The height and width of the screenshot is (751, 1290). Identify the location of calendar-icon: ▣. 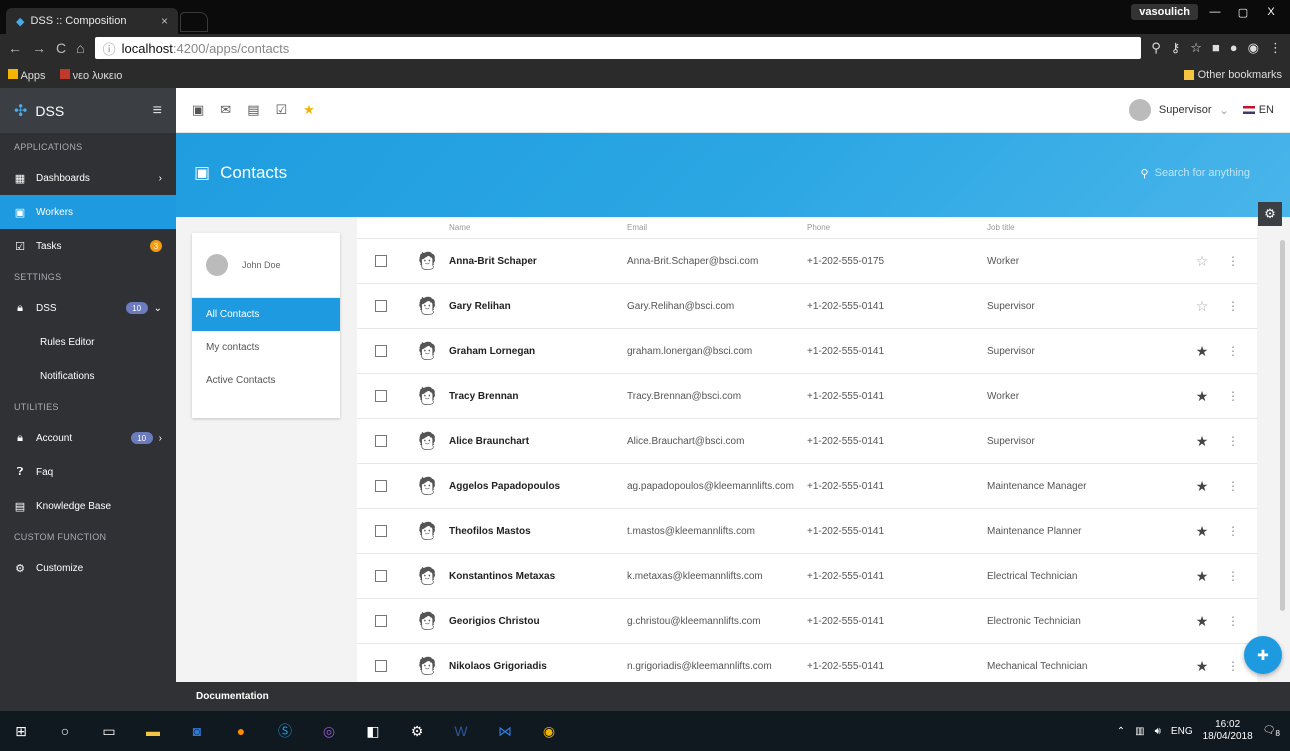
(198, 110).